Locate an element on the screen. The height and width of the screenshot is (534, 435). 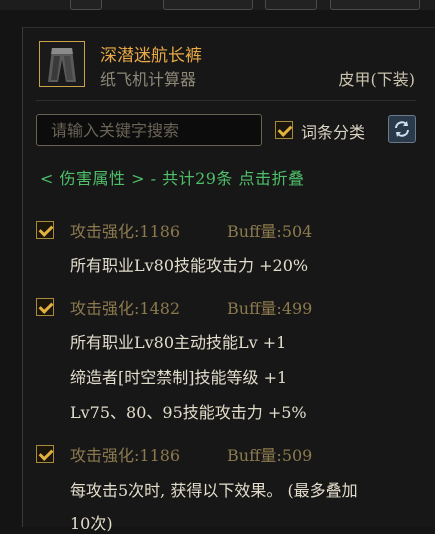
entry-stat: 攻击强化:1482 is located at coordinates (125, 308).